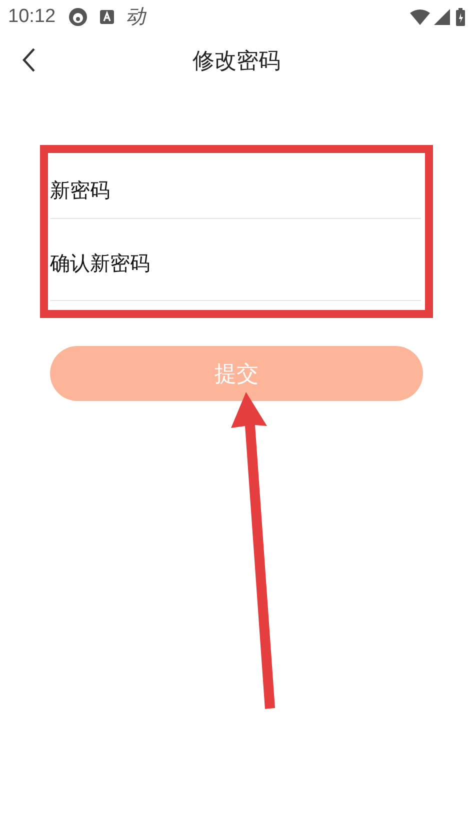  Describe the element at coordinates (235, 191) in the screenshot. I see `password-field: 新密码` at that location.